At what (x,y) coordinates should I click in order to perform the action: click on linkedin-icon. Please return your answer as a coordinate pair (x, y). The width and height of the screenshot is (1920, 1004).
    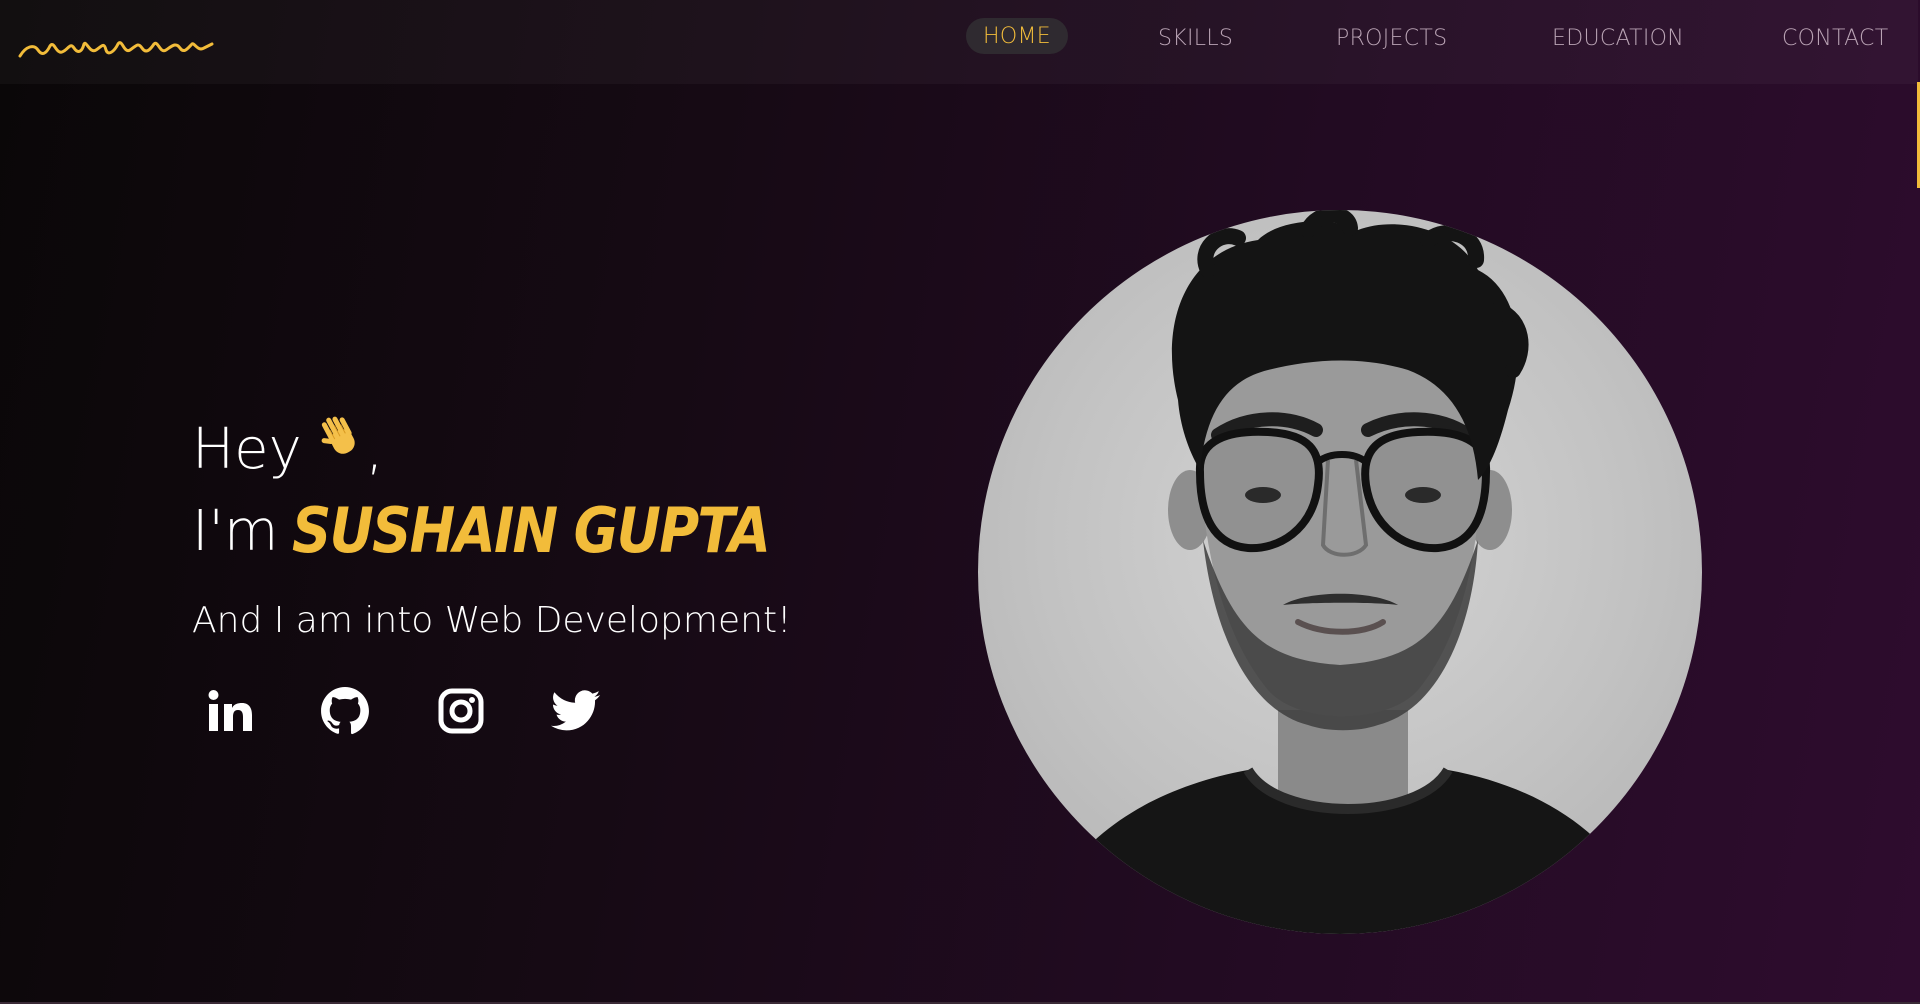
    Looking at the image, I should click on (230, 710).